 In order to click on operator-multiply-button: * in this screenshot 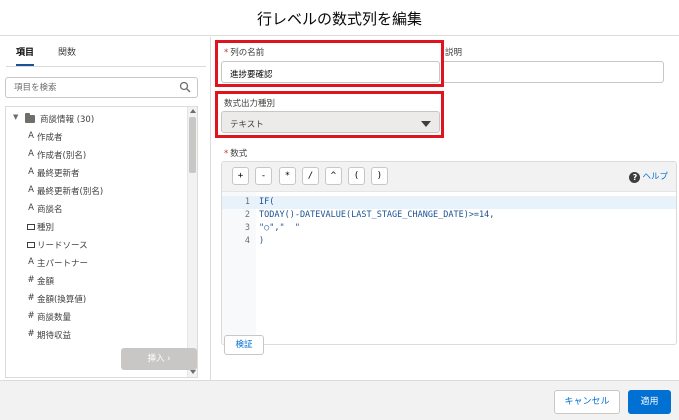, I will do `click(287, 176)`.